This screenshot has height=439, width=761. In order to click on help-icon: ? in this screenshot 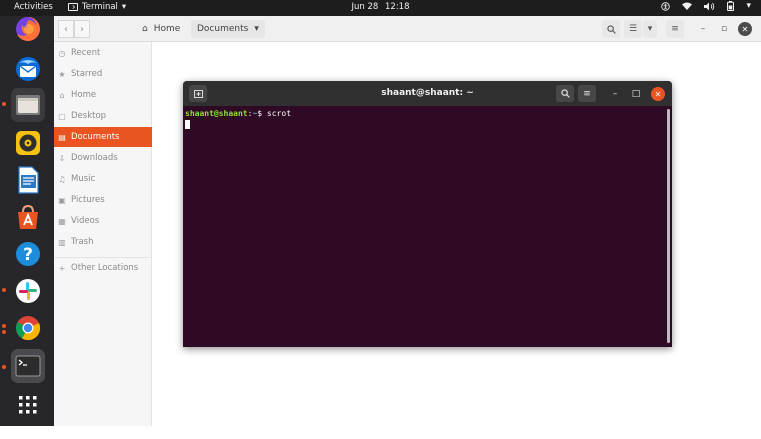, I will do `click(28, 254)`.